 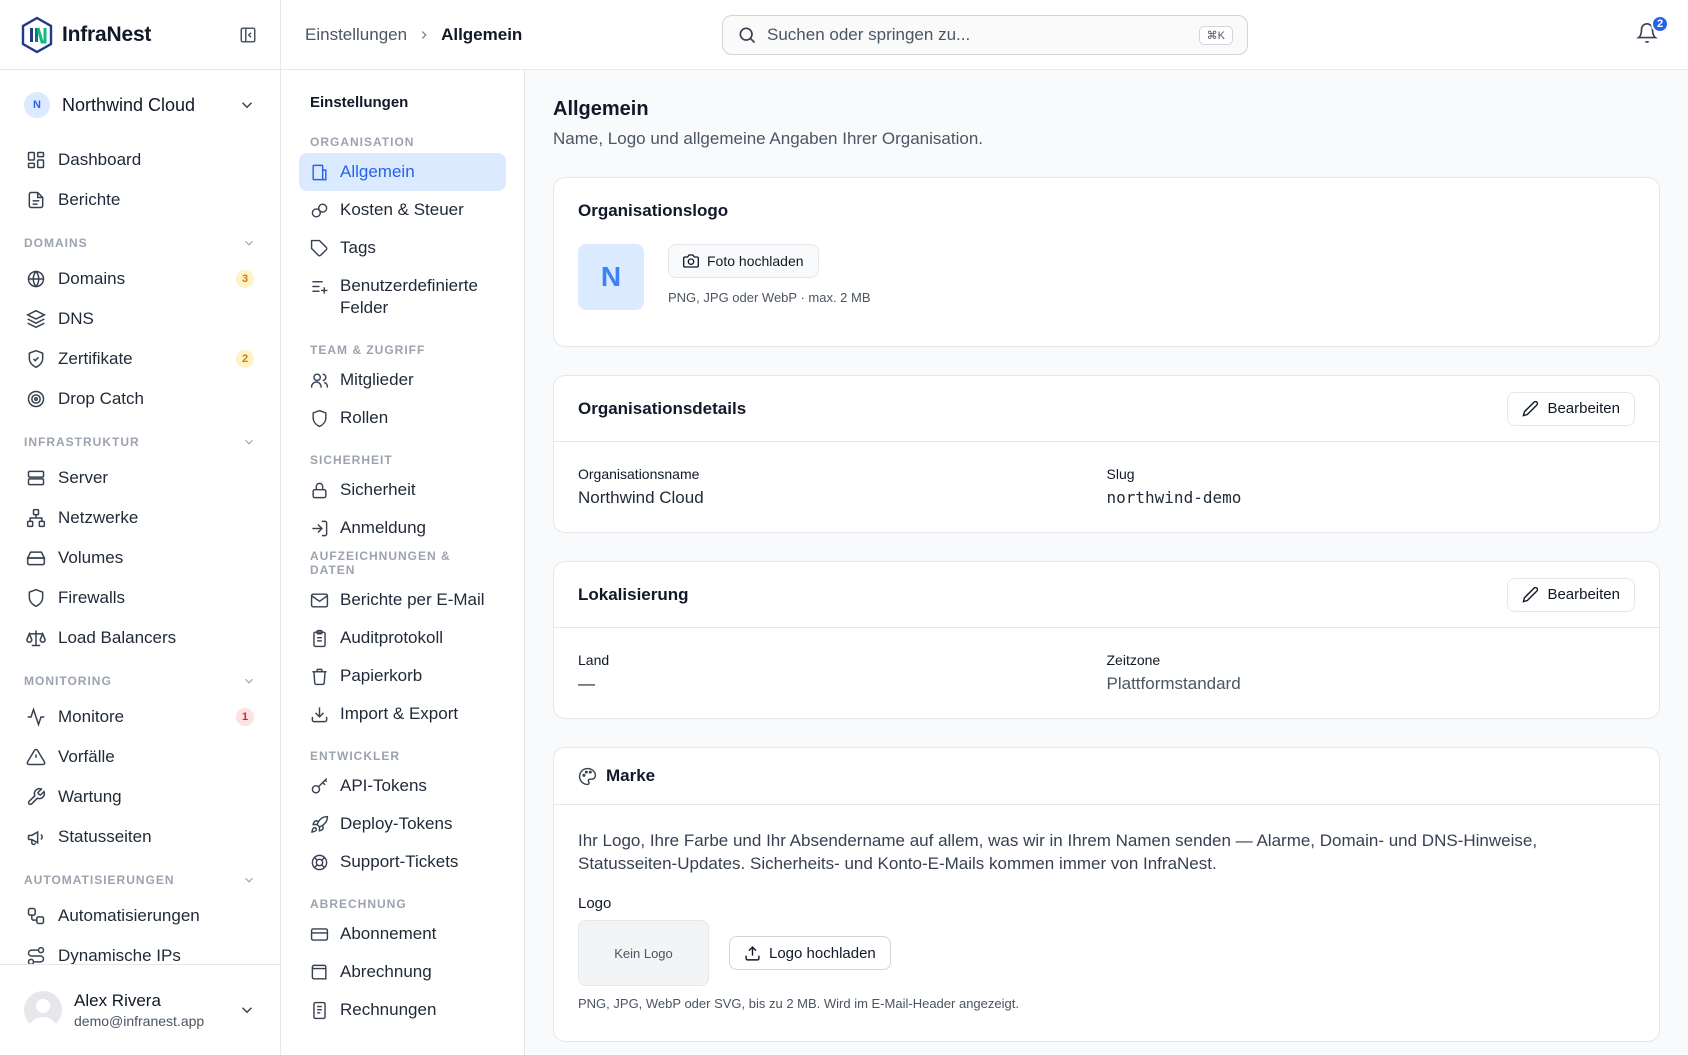 What do you see at coordinates (402, 1010) in the screenshot?
I see `settings-item-rechnungen: Rechnungen` at bounding box center [402, 1010].